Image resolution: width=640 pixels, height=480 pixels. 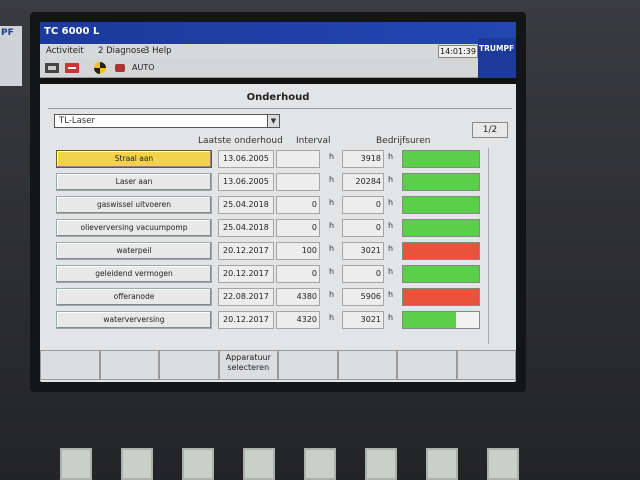 What do you see at coordinates (458, 51) in the screenshot?
I see `clock: 14:01:39` at bounding box center [458, 51].